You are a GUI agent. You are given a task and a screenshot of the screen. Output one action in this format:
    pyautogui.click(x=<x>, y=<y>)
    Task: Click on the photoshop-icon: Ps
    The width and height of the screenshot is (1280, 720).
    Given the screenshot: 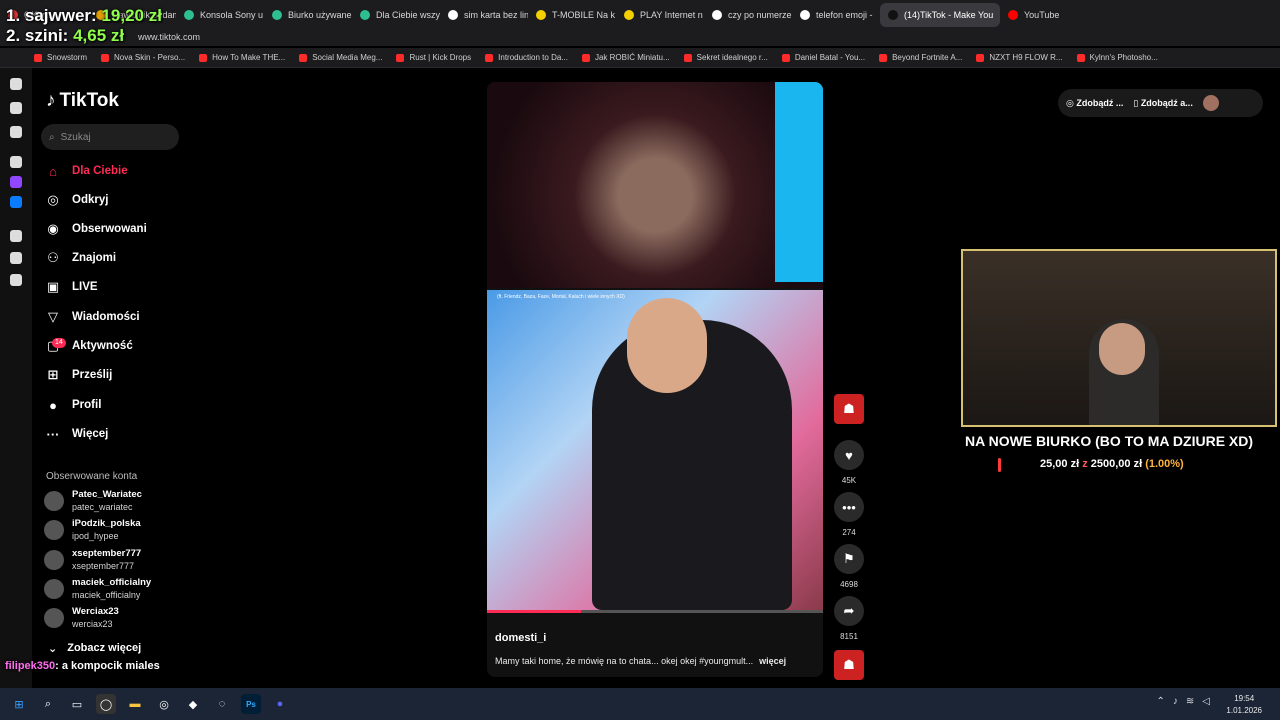 What is the action you would take?
    pyautogui.click(x=251, y=704)
    